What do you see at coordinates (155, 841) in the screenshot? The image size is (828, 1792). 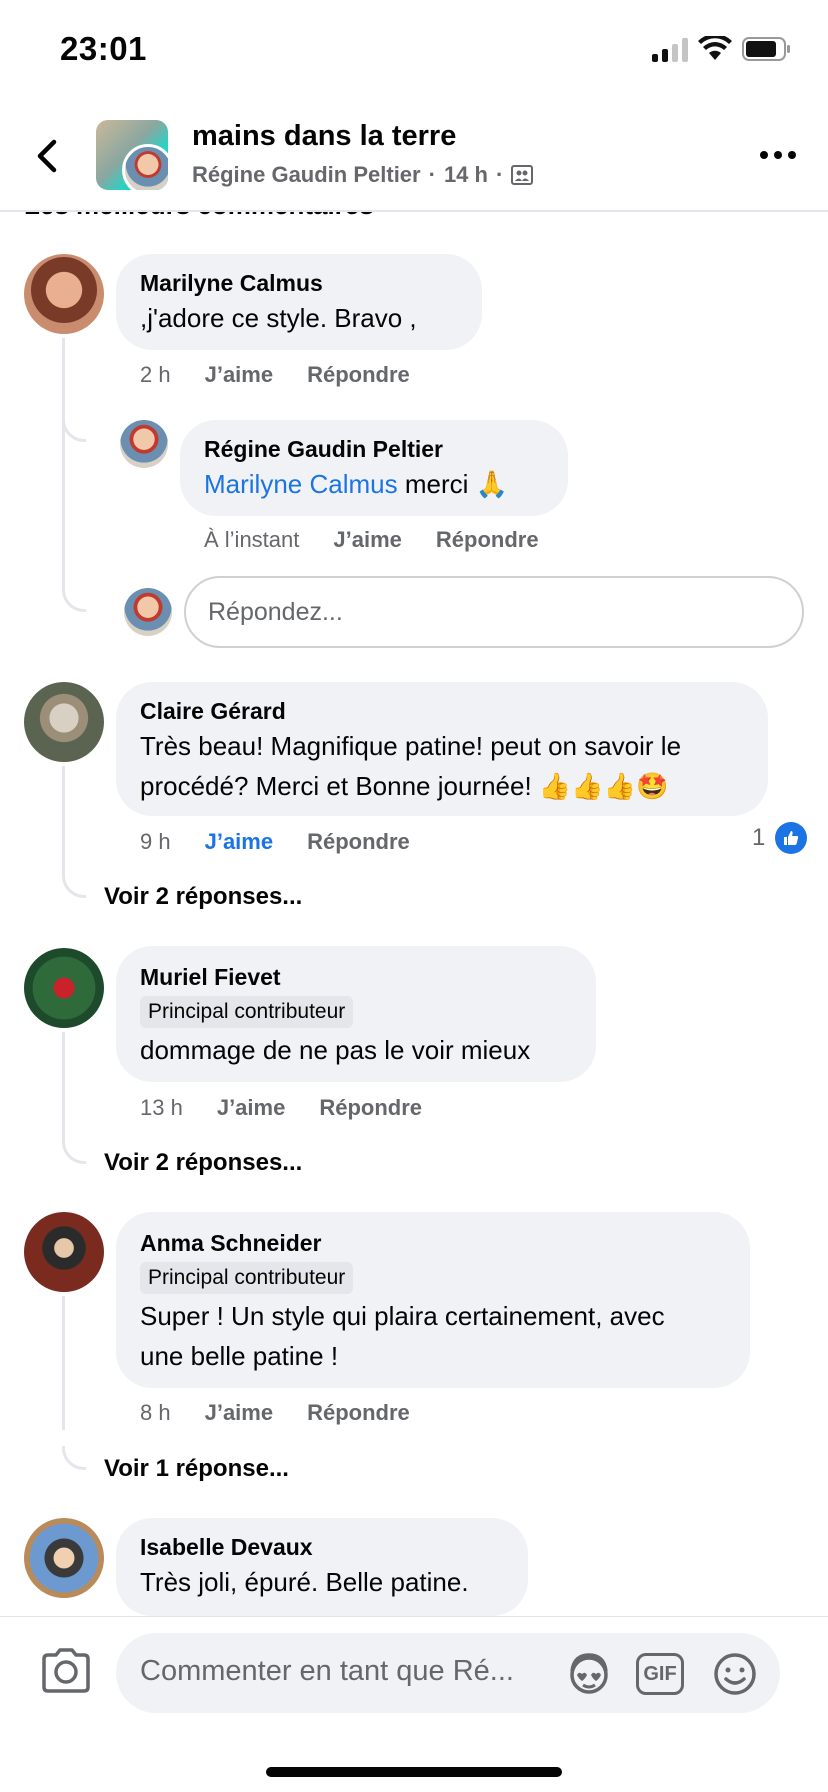 I see `comment-time: 9 h` at bounding box center [155, 841].